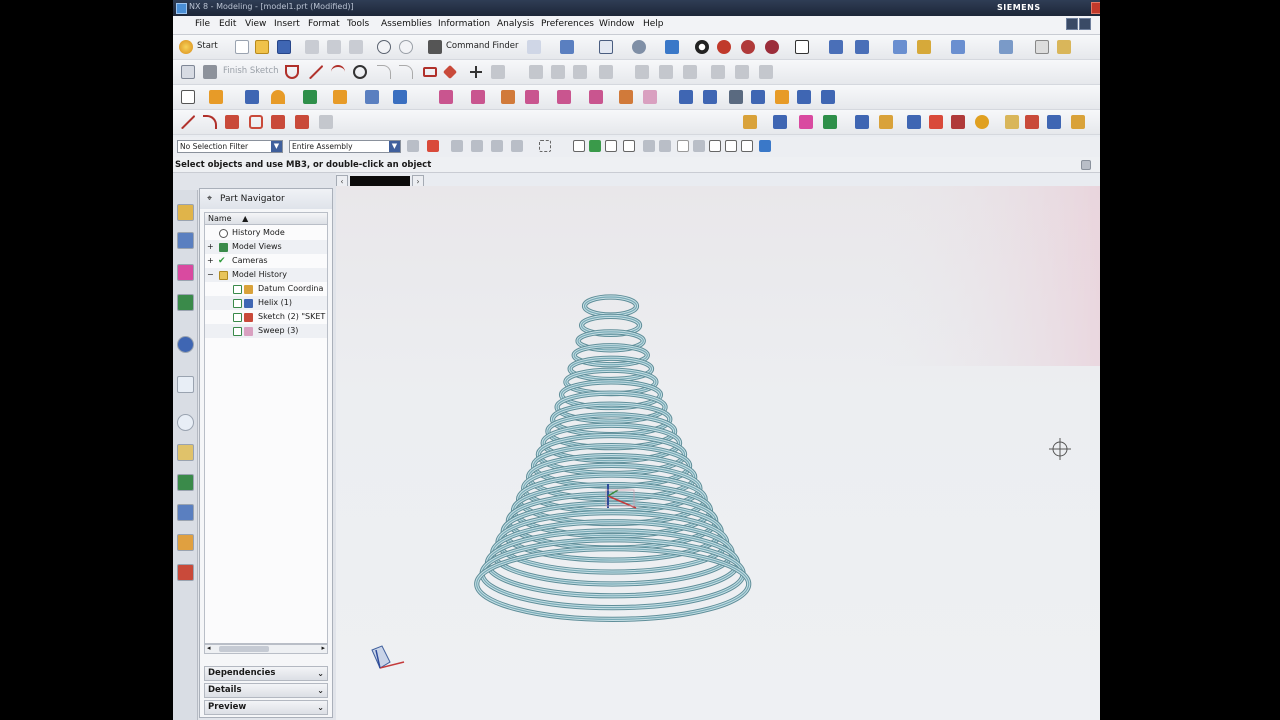 The image size is (1280, 720). Describe the element at coordinates (747, 146) in the screenshot. I see `snap-tangent-icon` at that location.